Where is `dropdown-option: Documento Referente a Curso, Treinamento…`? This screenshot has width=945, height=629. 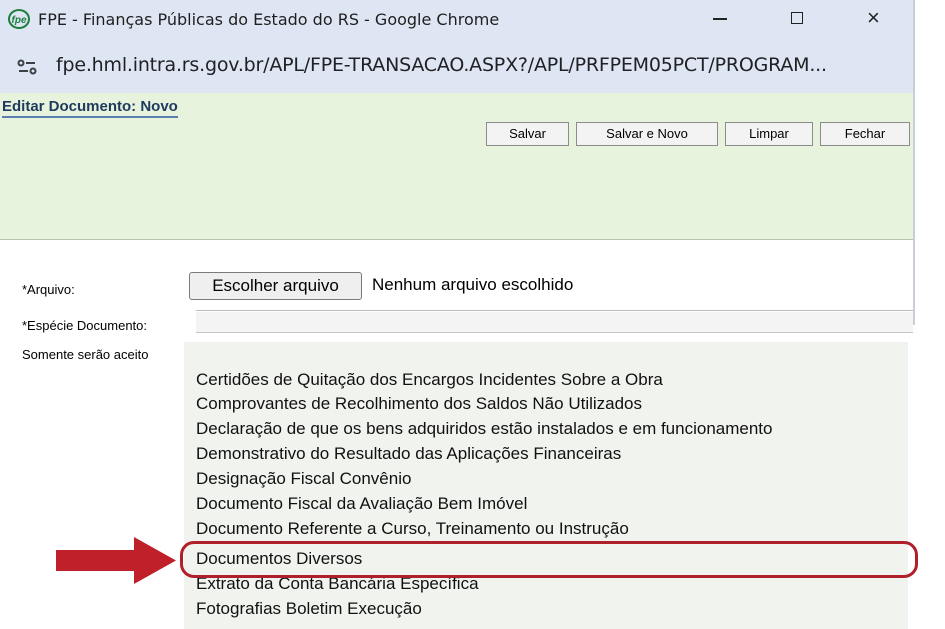 dropdown-option: Documento Referente a Curso, Treinamento… is located at coordinates (412, 529).